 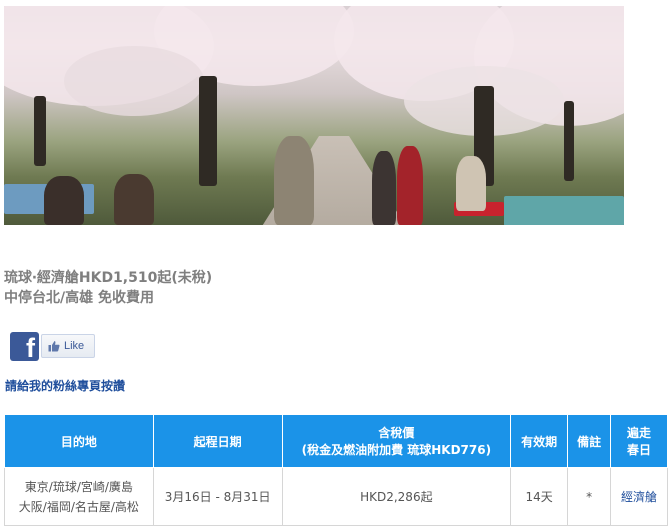 I want to click on like-button-label: Like, so click(x=74, y=346).